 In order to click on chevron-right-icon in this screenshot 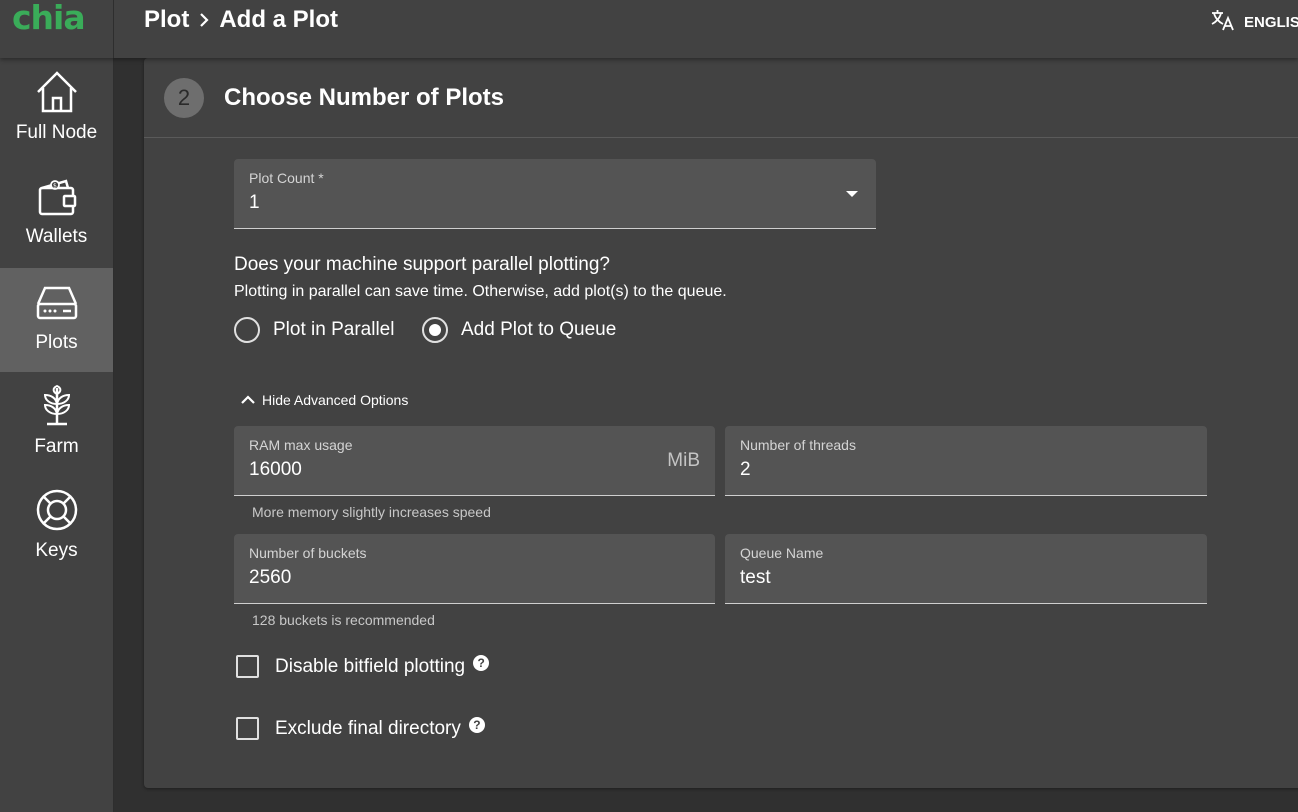, I will do `click(204, 20)`.